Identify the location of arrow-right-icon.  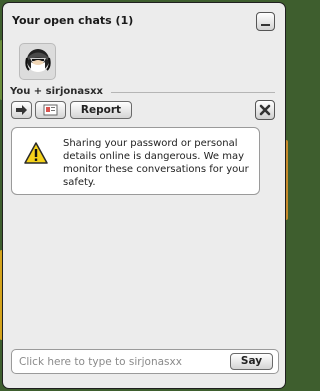
(21, 110).